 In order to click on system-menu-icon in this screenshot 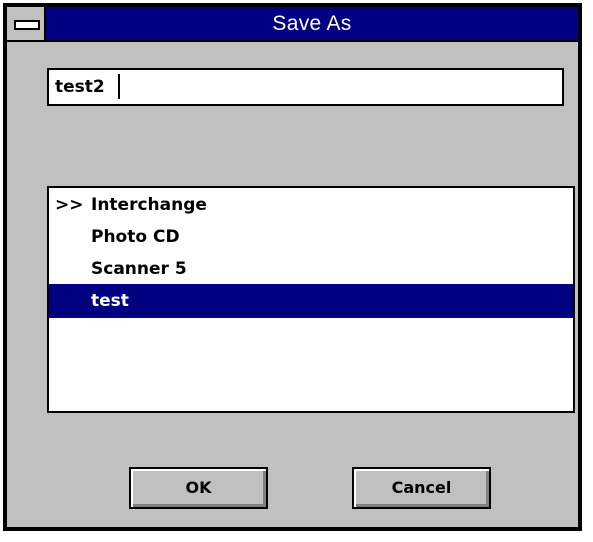, I will do `click(27, 25)`.